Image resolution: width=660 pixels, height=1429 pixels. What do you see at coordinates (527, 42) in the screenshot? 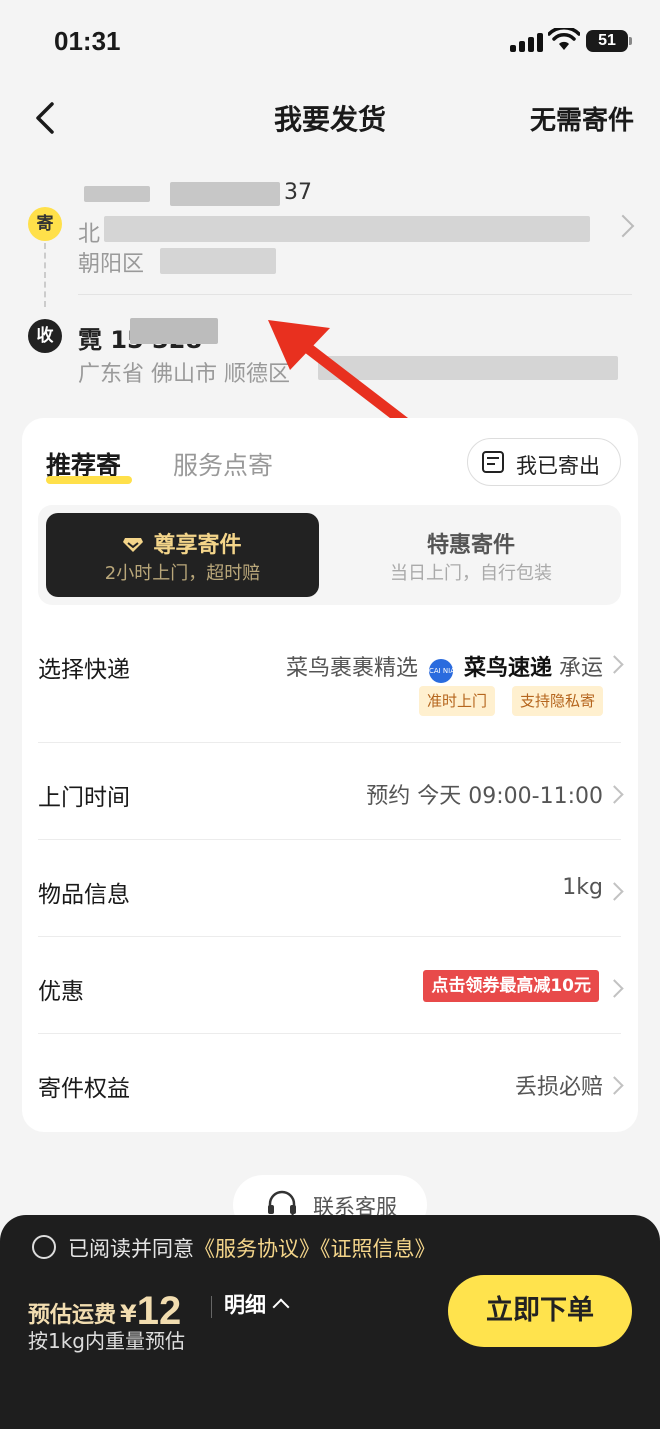
I see `cellular-signal-icon` at bounding box center [527, 42].